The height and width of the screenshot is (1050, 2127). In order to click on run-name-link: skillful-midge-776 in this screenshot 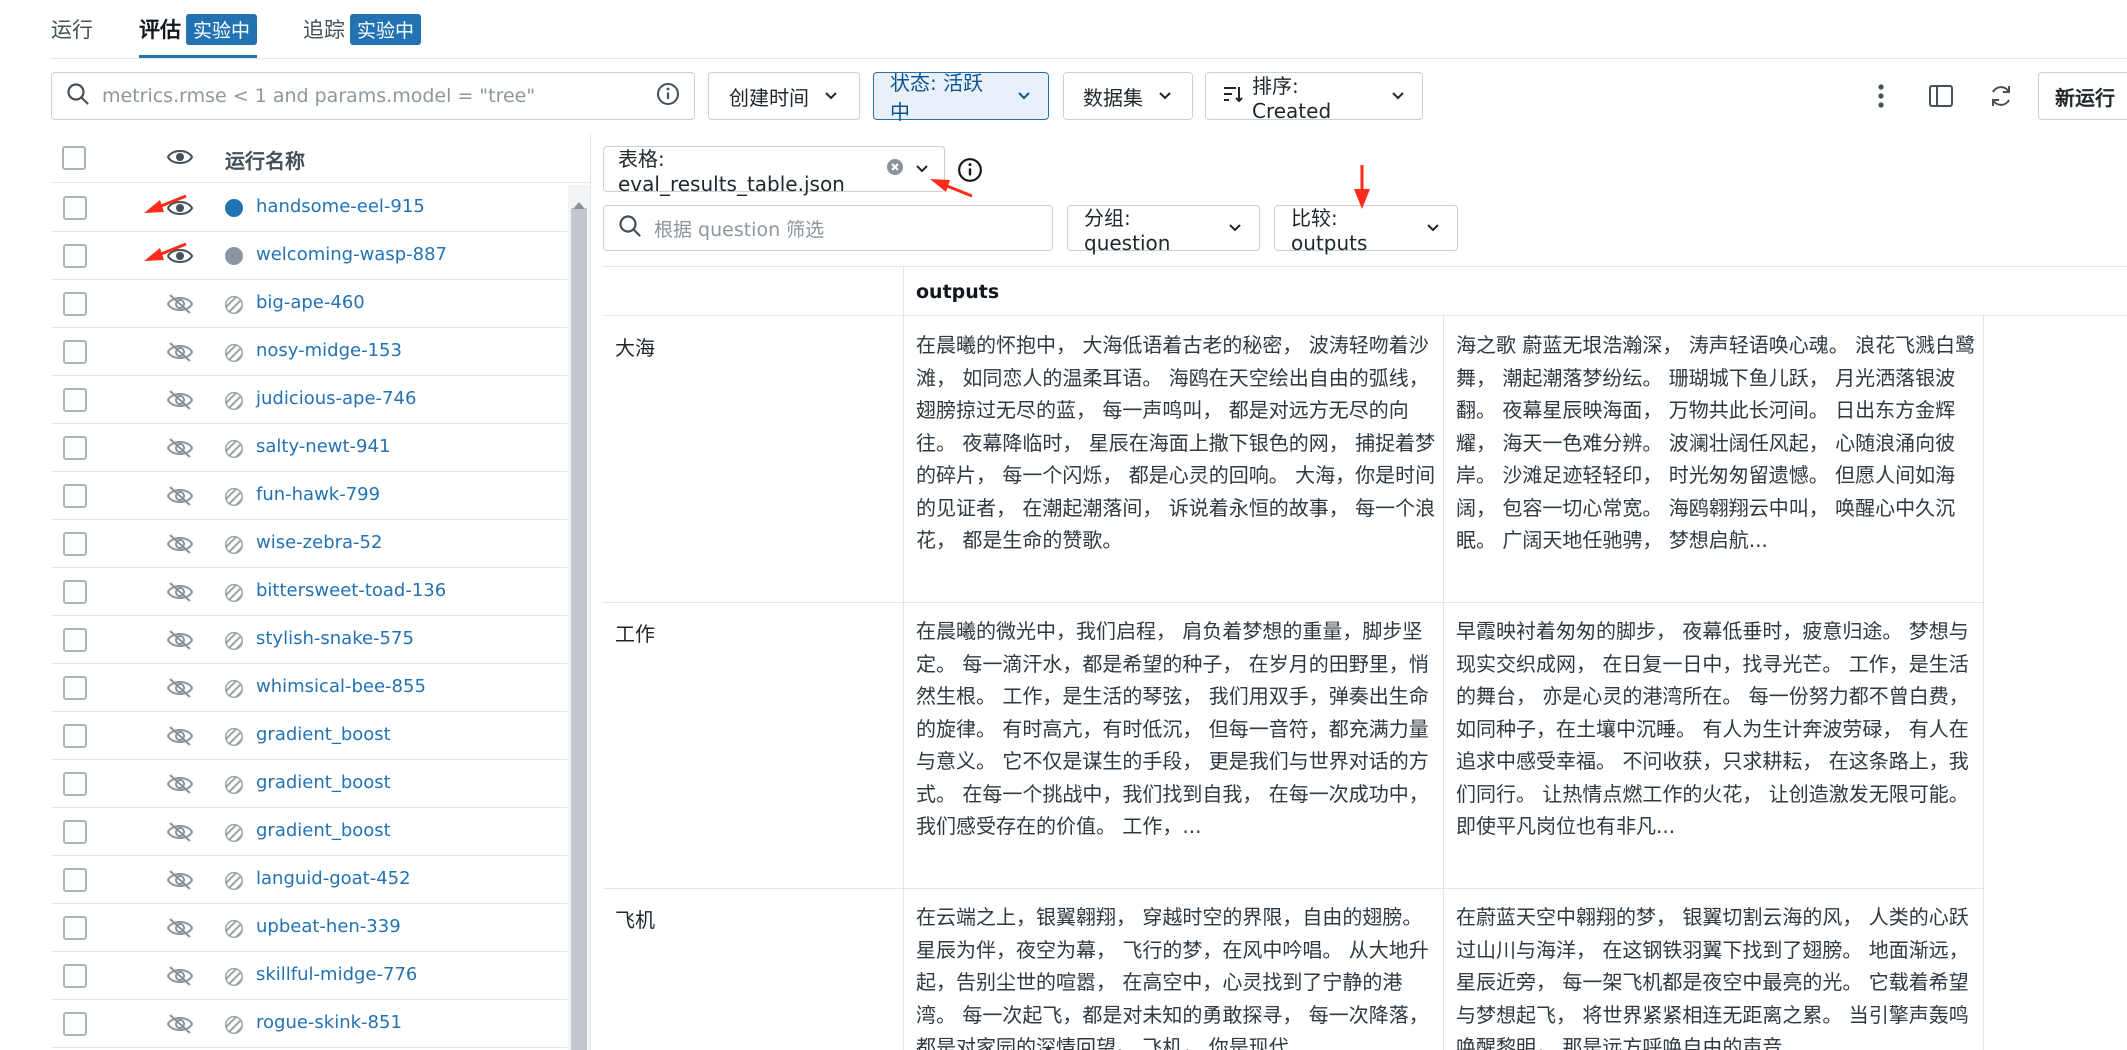, I will do `click(336, 974)`.